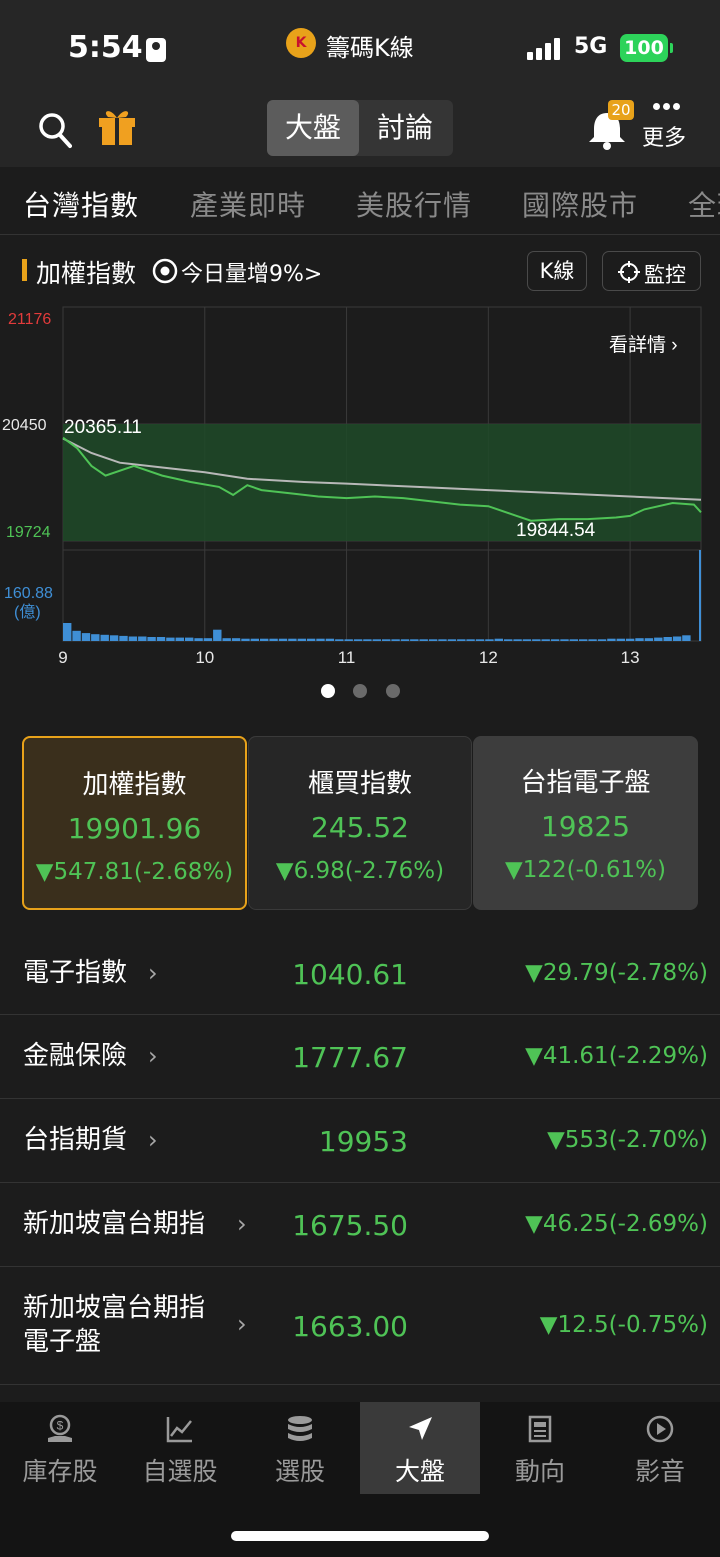  Describe the element at coordinates (420, 1448) in the screenshot. I see `nav-market: 大盤` at that location.